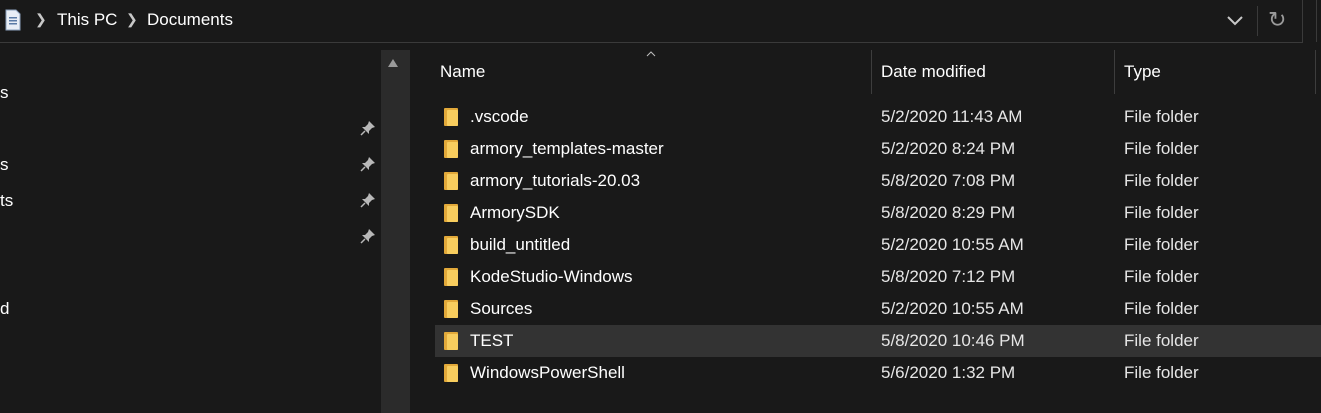 This screenshot has width=1321, height=413. Describe the element at coordinates (948, 372) in the screenshot. I see `file-date: 5/6/2020 1:32 PM` at that location.